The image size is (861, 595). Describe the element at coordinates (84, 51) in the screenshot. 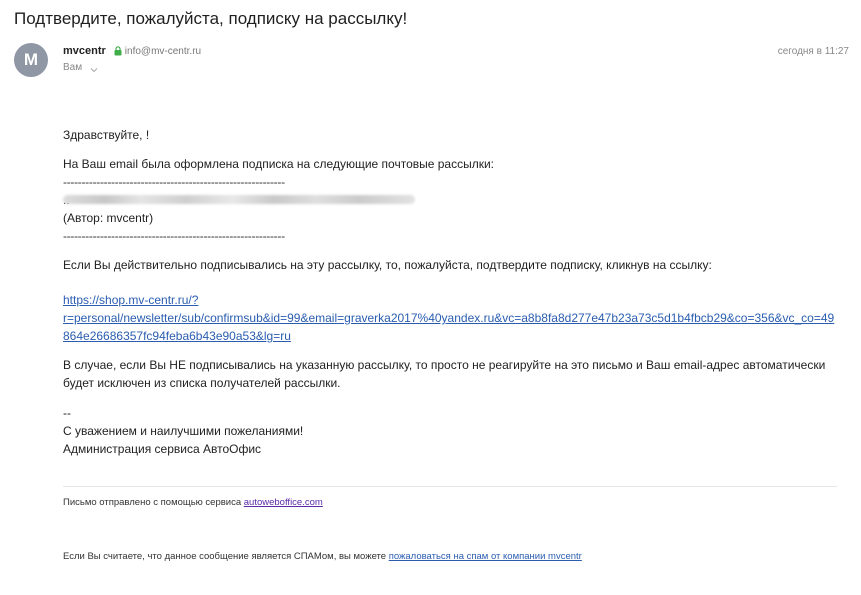

I see `sender-name: mvcentr` at that location.